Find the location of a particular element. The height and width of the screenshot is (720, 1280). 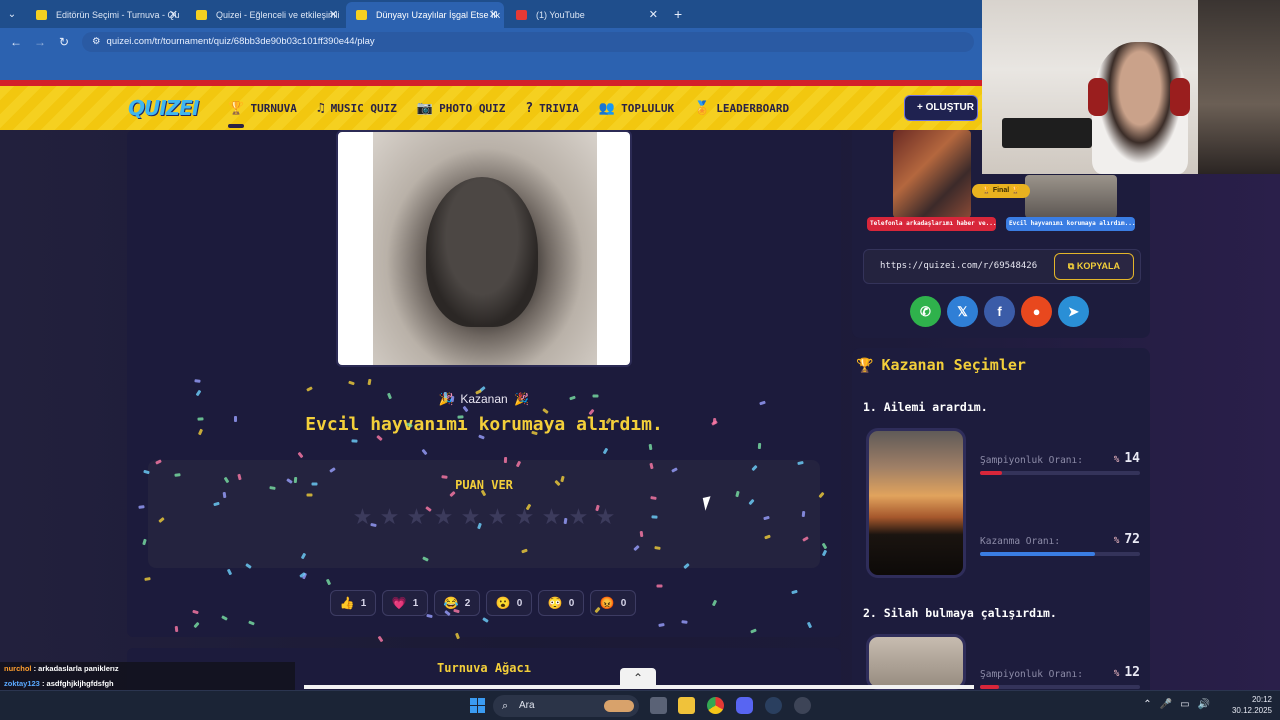

tab-title: Editörün Seçimi - Turnuva - Qu is located at coordinates (118, 15).